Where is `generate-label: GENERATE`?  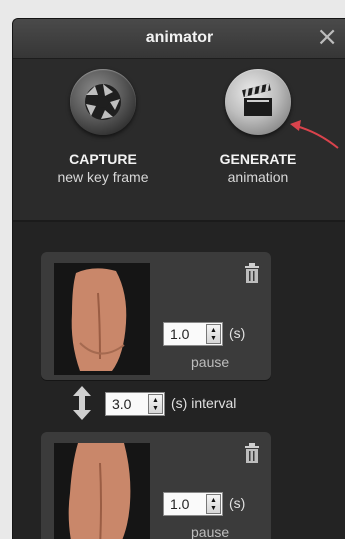 generate-label: GENERATE is located at coordinates (258, 159).